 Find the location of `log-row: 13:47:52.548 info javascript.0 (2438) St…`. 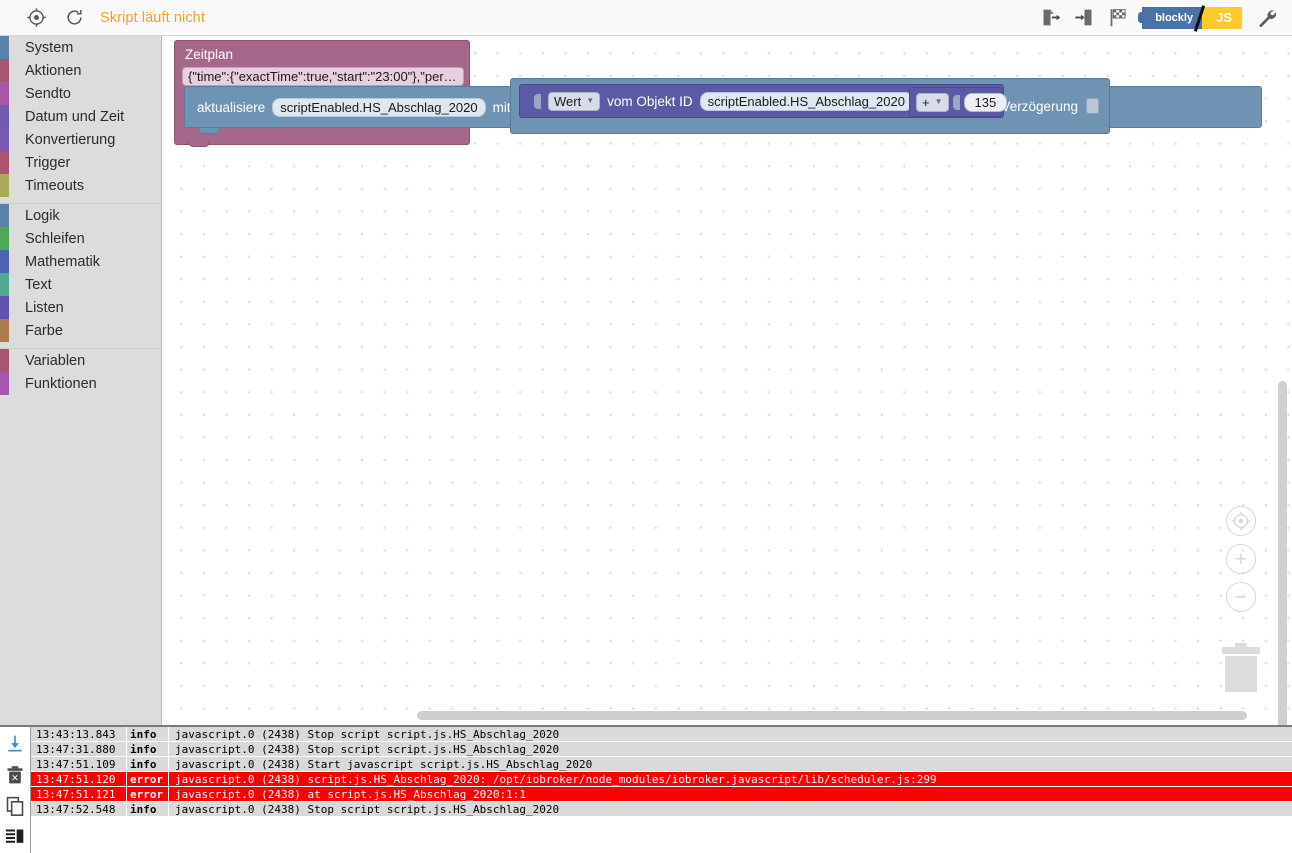

log-row: 13:47:52.548 info javascript.0 (2438) St… is located at coordinates (661, 809).